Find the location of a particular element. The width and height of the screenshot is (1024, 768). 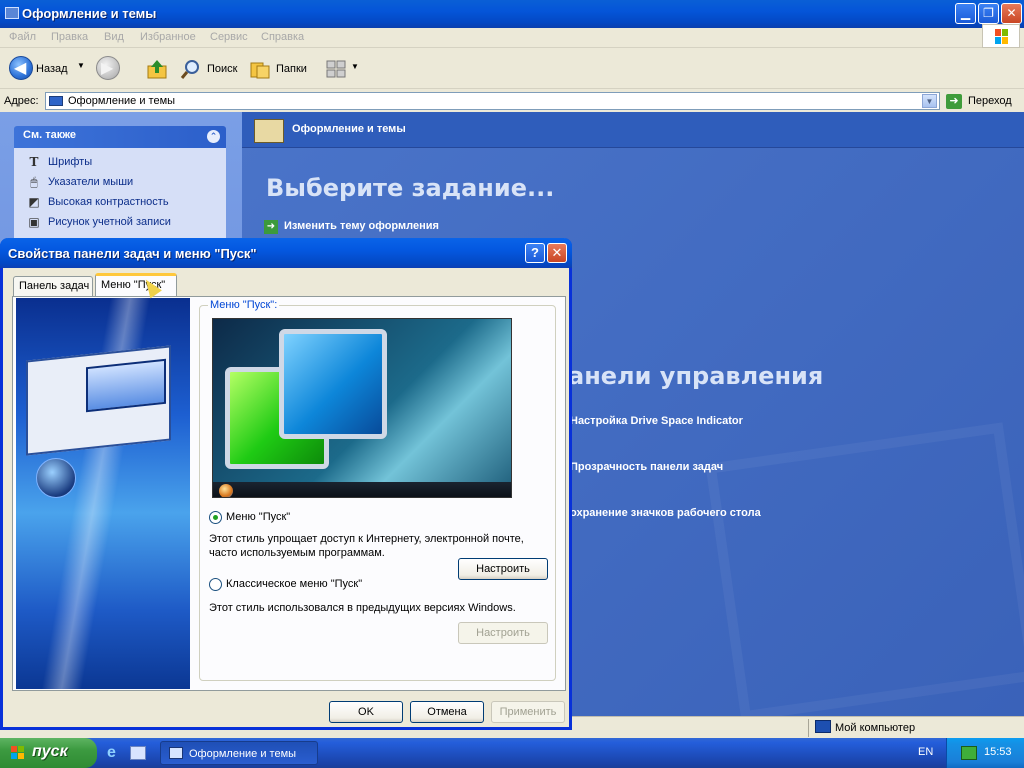

see-also-item-contrast: ◩ Высокая контрастность is located at coordinates (125, 204).